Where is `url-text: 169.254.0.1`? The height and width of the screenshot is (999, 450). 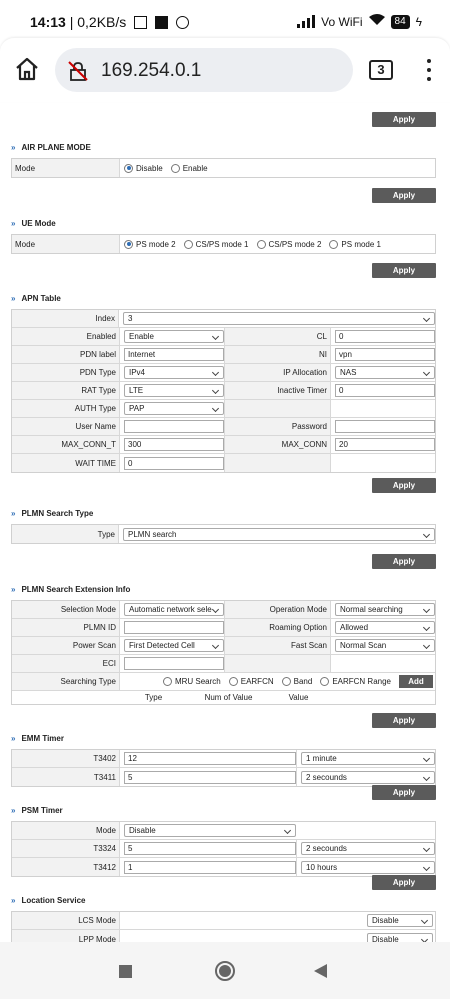
url-text: 169.254.0.1 is located at coordinates (151, 70).